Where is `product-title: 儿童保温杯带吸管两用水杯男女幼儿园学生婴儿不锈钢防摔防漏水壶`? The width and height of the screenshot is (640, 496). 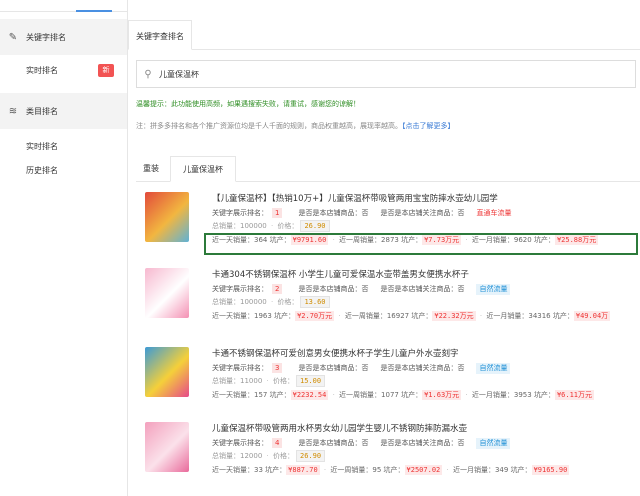 product-title: 儿童保温杯带吸管两用水杯男女幼儿园学生婴儿不锈钢防摔防漏水壶 is located at coordinates (426, 429).